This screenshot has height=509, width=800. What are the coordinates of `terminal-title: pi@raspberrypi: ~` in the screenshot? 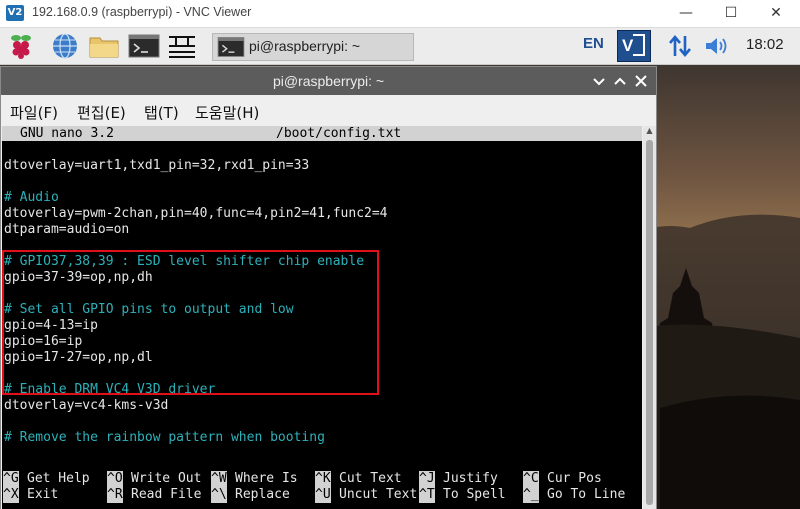 It's located at (328, 81).